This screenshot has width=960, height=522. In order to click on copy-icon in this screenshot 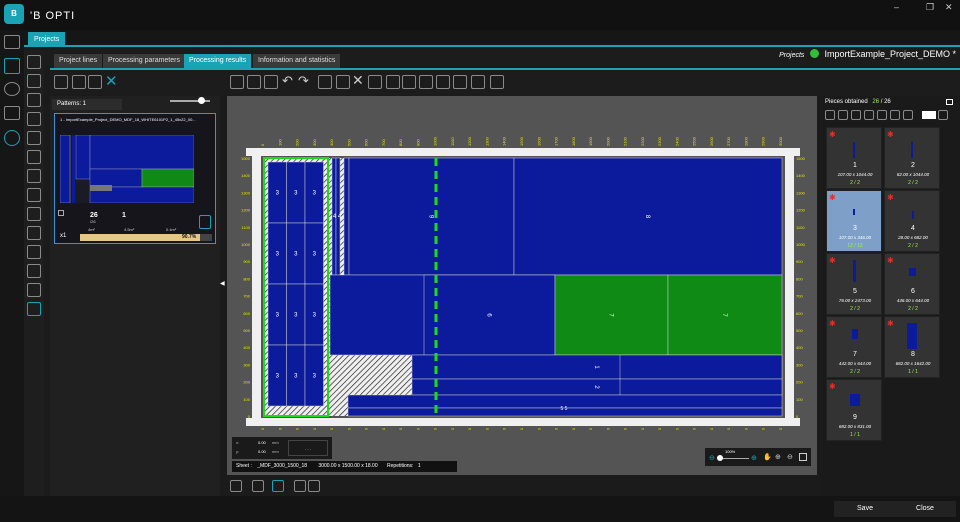, I will do `click(34, 81)`.